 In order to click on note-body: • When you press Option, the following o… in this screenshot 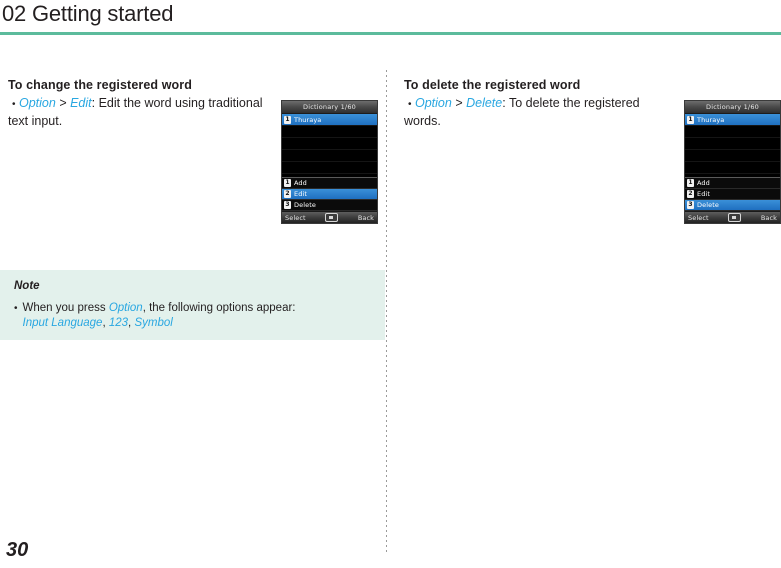, I will do `click(192, 316)`.